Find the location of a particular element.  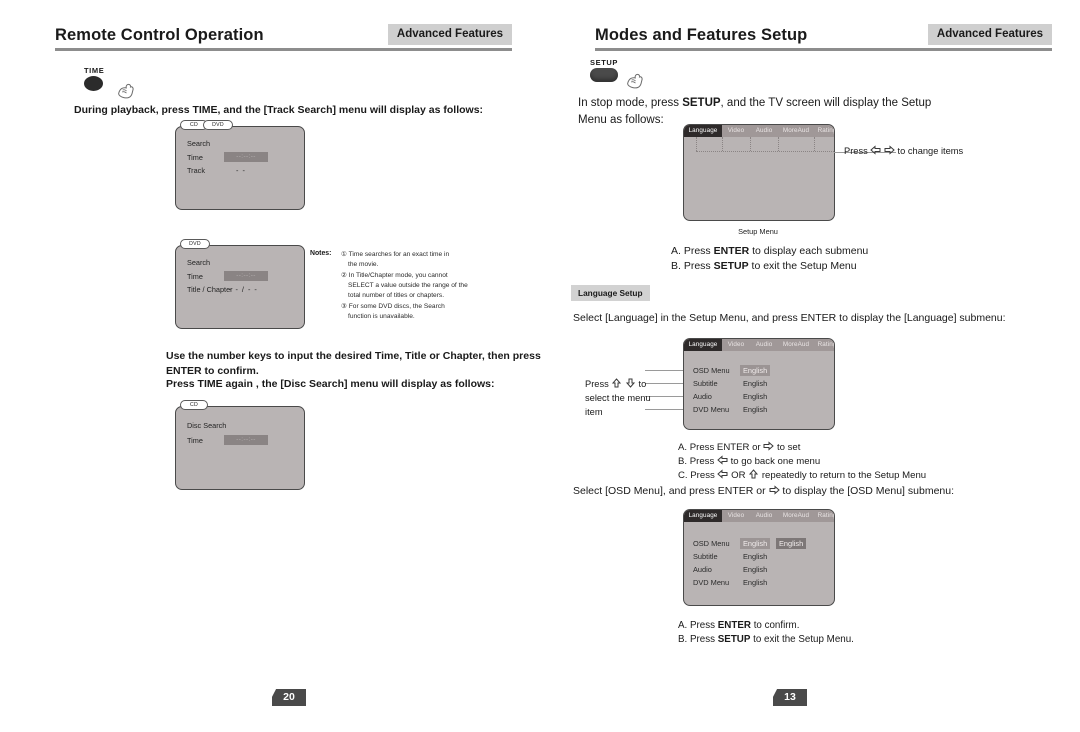

notes-item-2: ② In Title/Chapter mode, you cannot is located at coordinates (394, 275).